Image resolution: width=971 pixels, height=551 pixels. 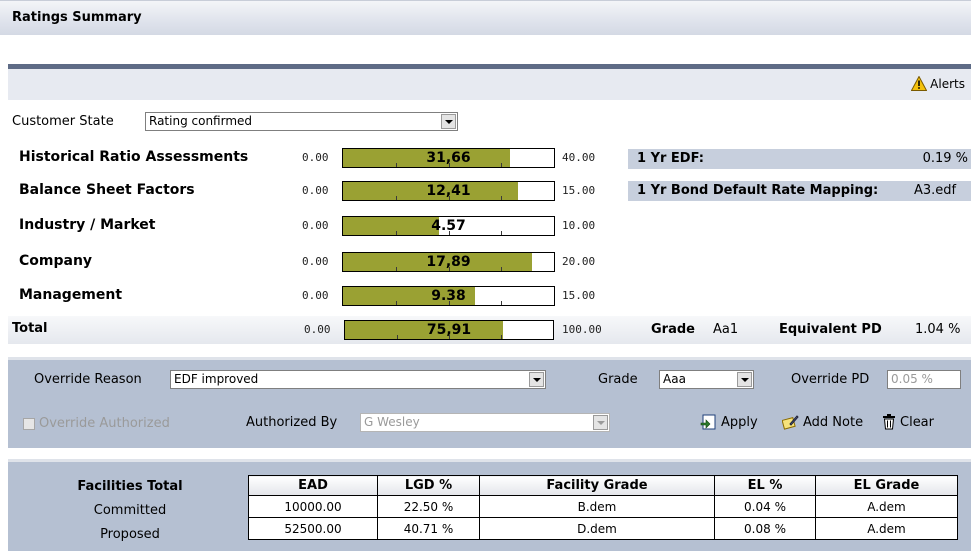 What do you see at coordinates (579, 190) in the screenshot?
I see `balance-sheet-max: 15.00` at bounding box center [579, 190].